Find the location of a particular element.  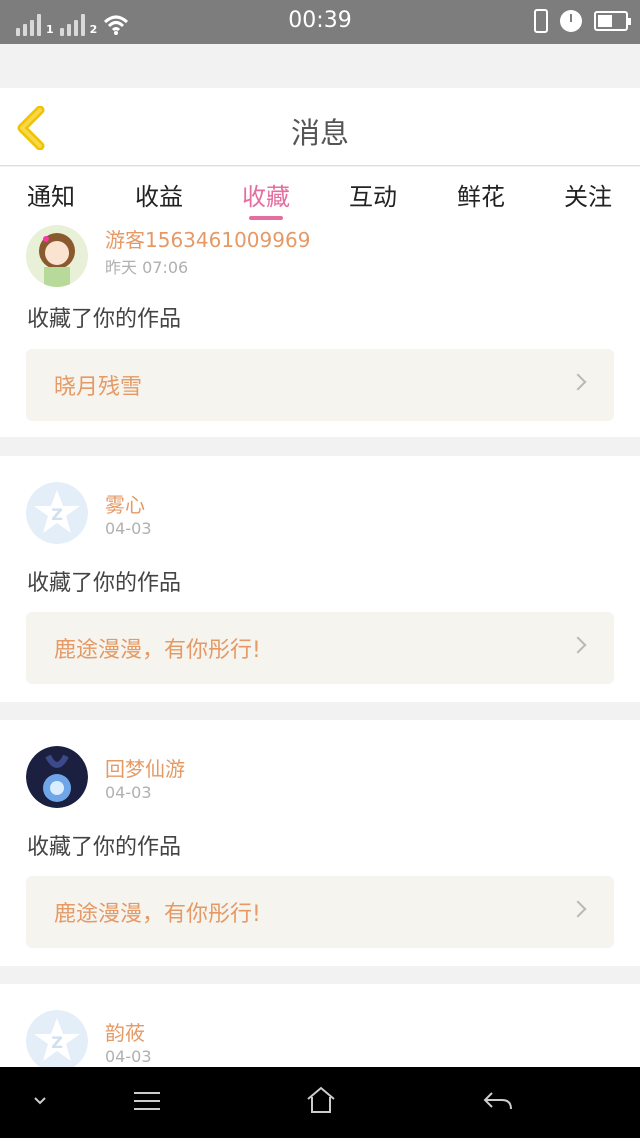

vibrate-icon is located at coordinates (541, 21).